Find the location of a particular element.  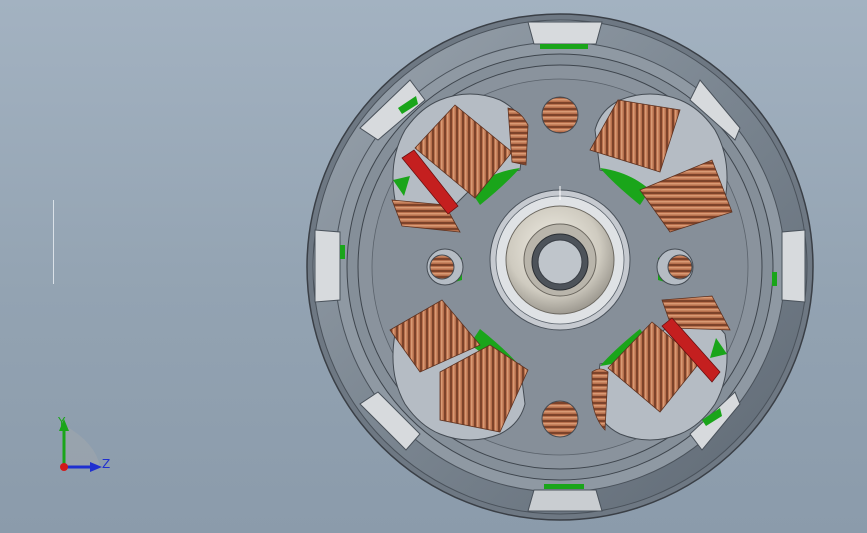

z-axis-label: Z is located at coordinates (106, 464).